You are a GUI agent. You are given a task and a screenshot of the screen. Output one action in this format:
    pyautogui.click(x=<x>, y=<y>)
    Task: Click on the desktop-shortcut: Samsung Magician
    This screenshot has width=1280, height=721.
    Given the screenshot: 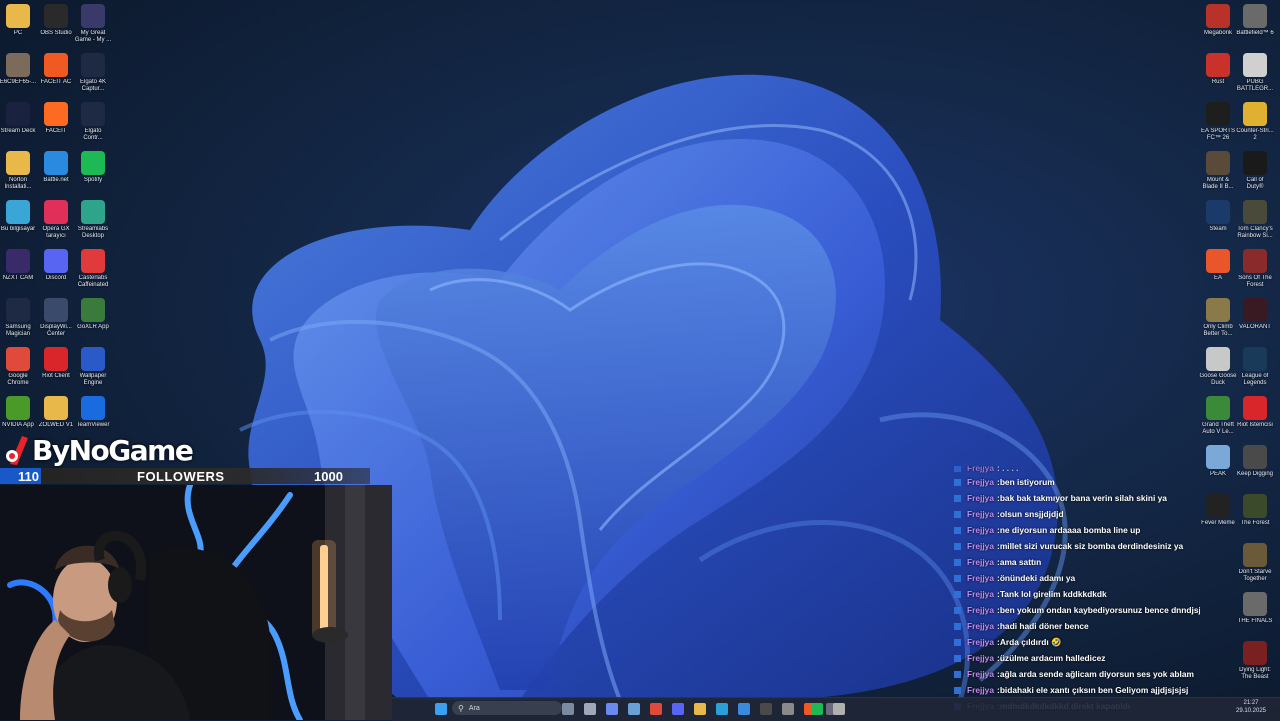 What is the action you would take?
    pyautogui.click(x=19, y=318)
    